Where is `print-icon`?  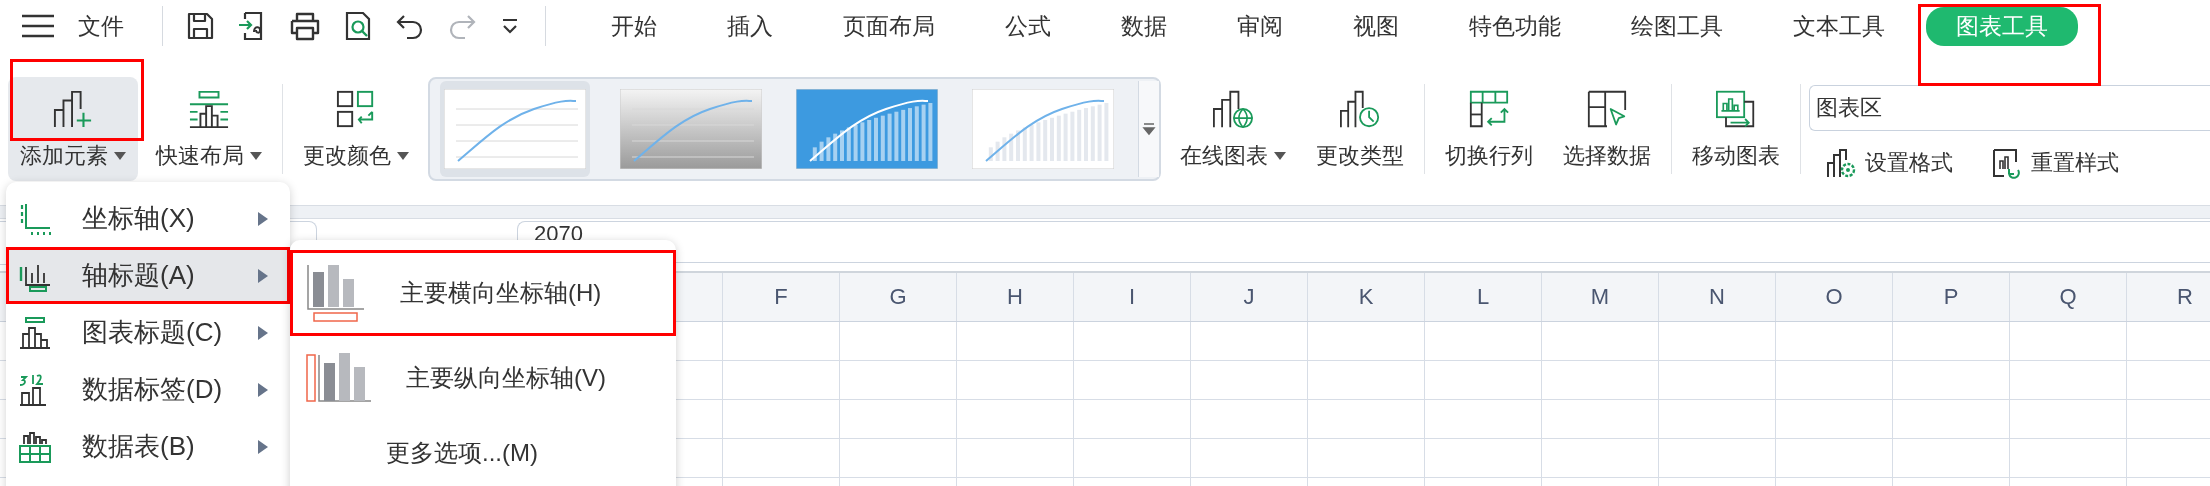 print-icon is located at coordinates (305, 26).